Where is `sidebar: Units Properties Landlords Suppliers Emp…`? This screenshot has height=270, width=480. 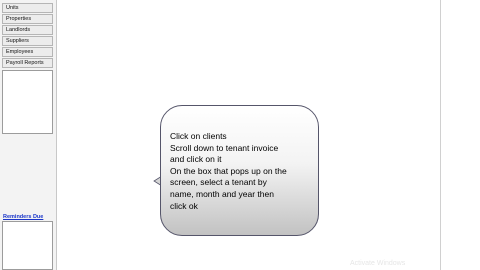
sidebar: Units Properties Landlords Suppliers Emp… is located at coordinates (28, 135).